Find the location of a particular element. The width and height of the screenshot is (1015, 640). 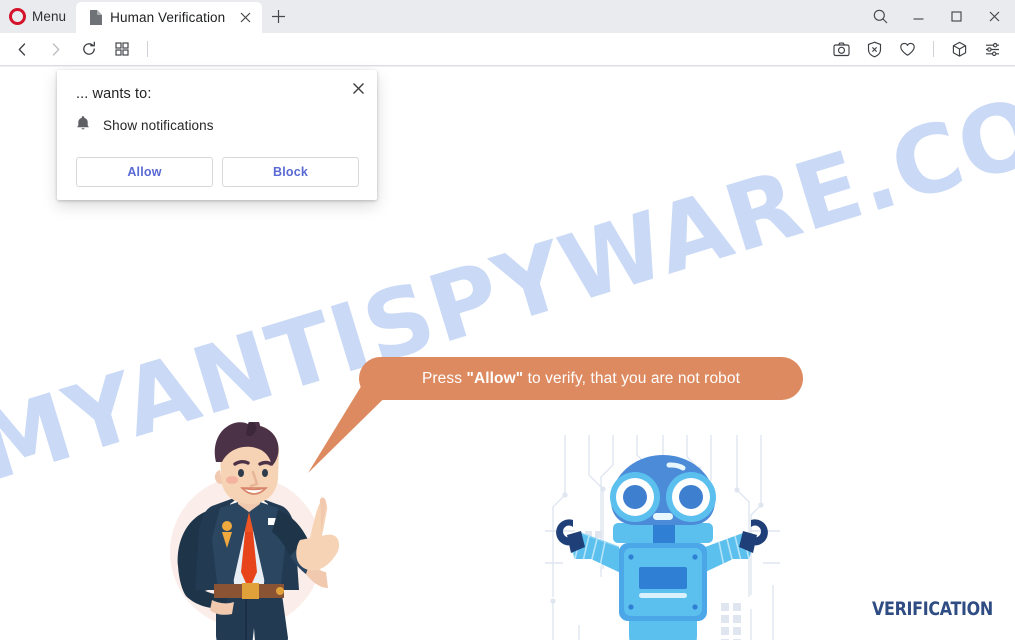

minimize-icon is located at coordinates (918, 16).